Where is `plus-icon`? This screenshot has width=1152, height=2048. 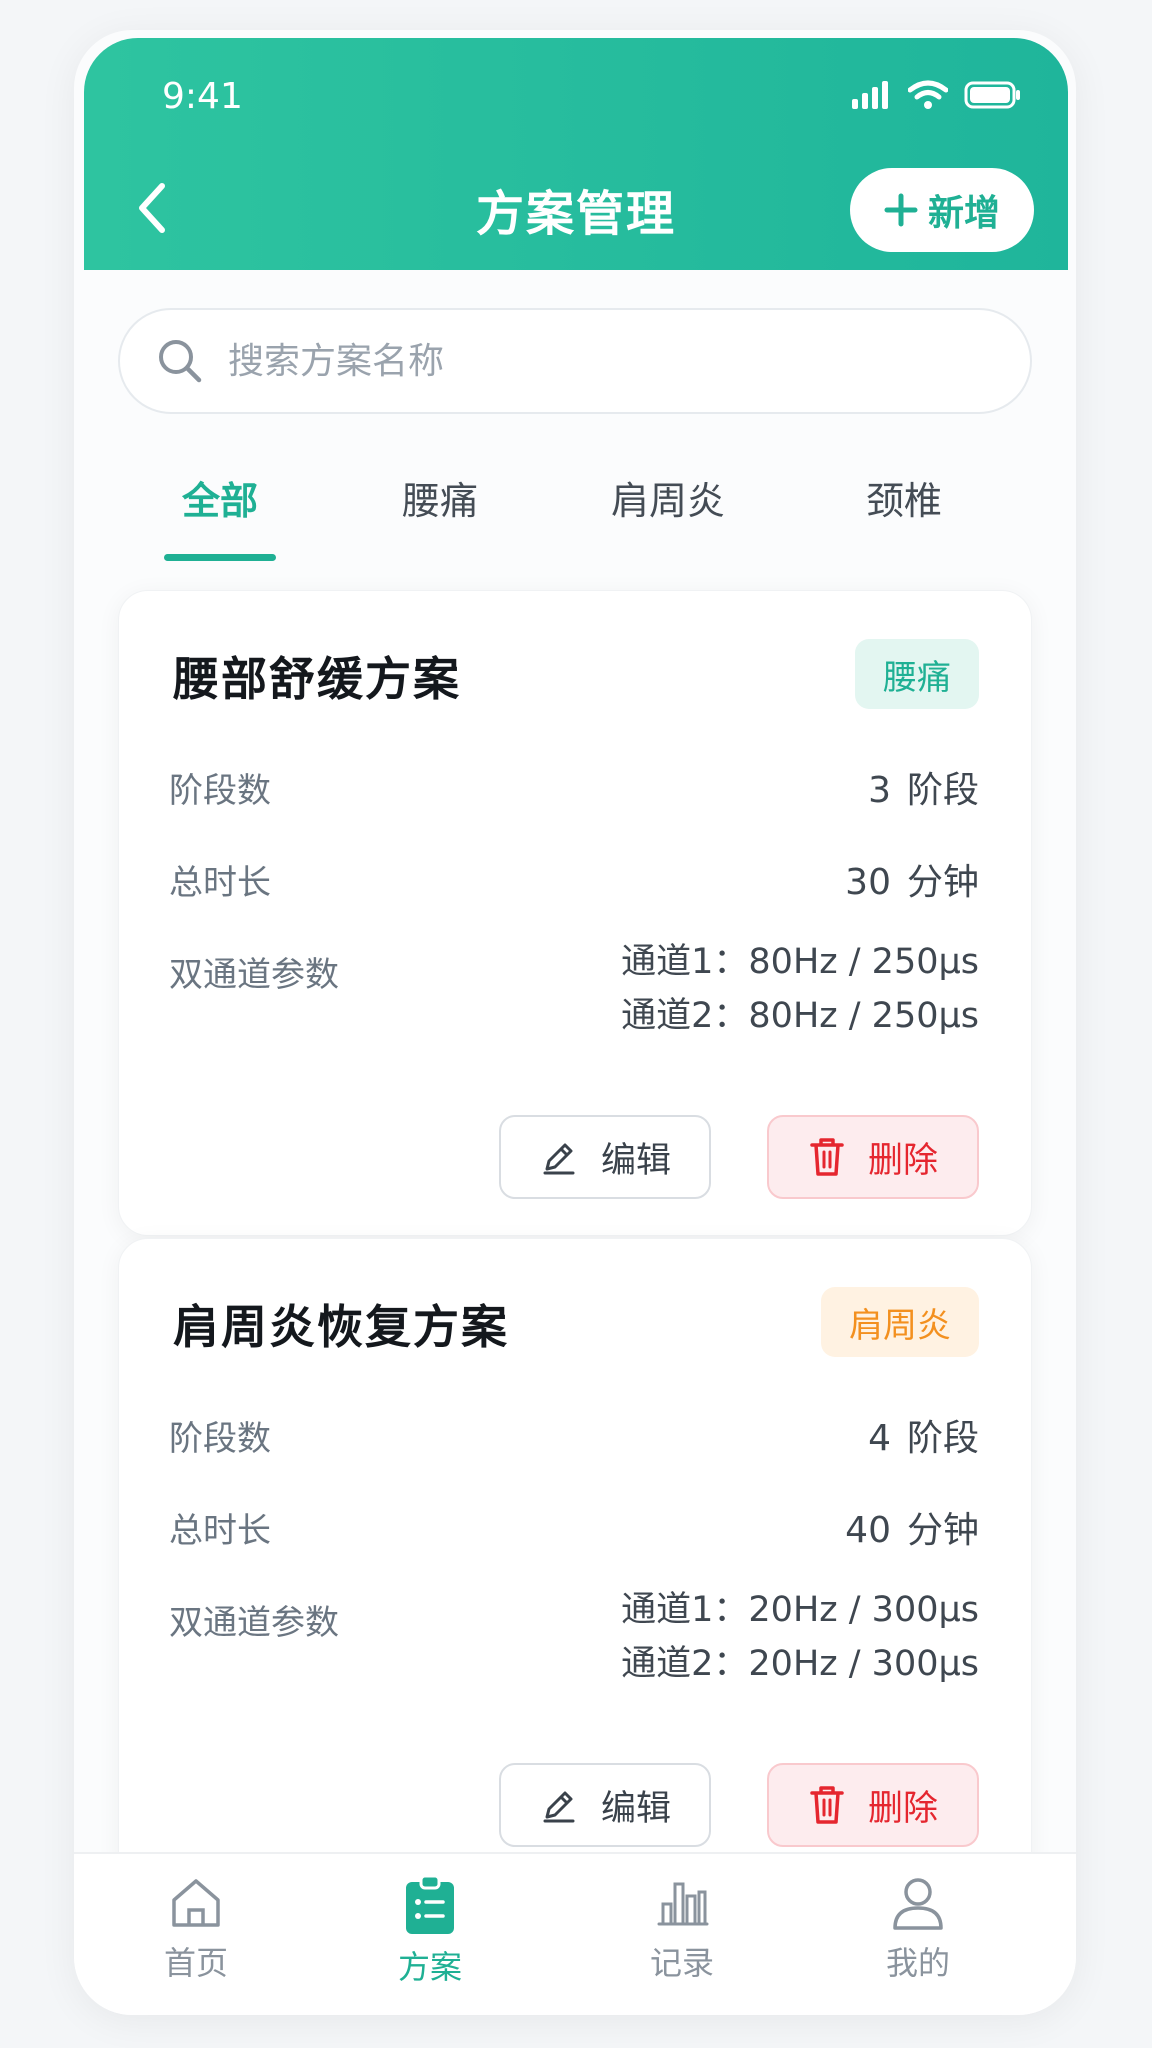 plus-icon is located at coordinates (901, 210).